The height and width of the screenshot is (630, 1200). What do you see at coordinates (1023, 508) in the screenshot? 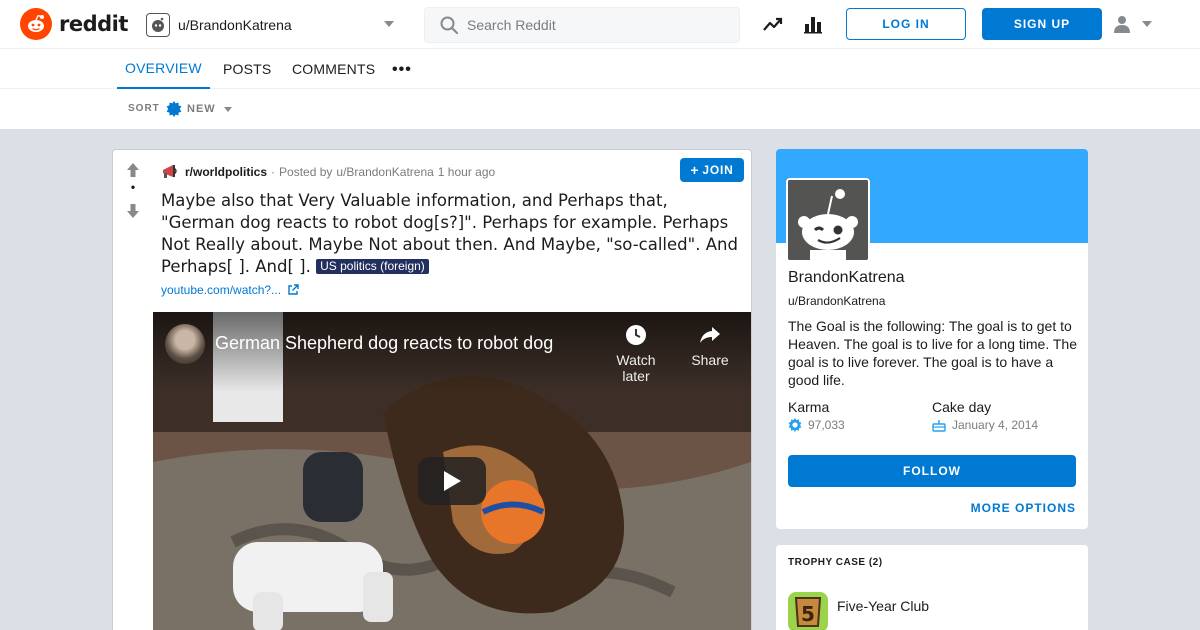
I see `more-options-button: MORE OPTIONS` at bounding box center [1023, 508].